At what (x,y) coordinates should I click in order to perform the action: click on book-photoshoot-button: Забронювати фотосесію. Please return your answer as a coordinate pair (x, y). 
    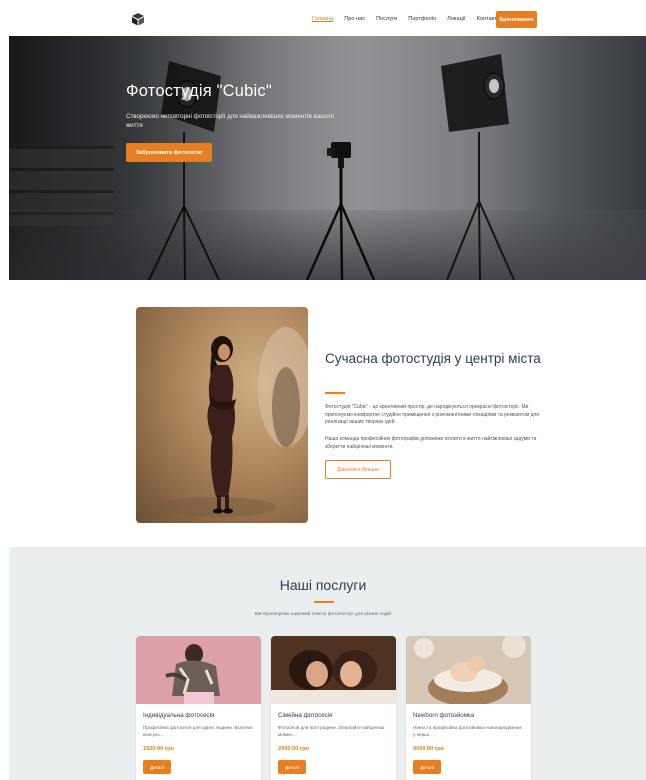
    Looking at the image, I should click on (169, 152).